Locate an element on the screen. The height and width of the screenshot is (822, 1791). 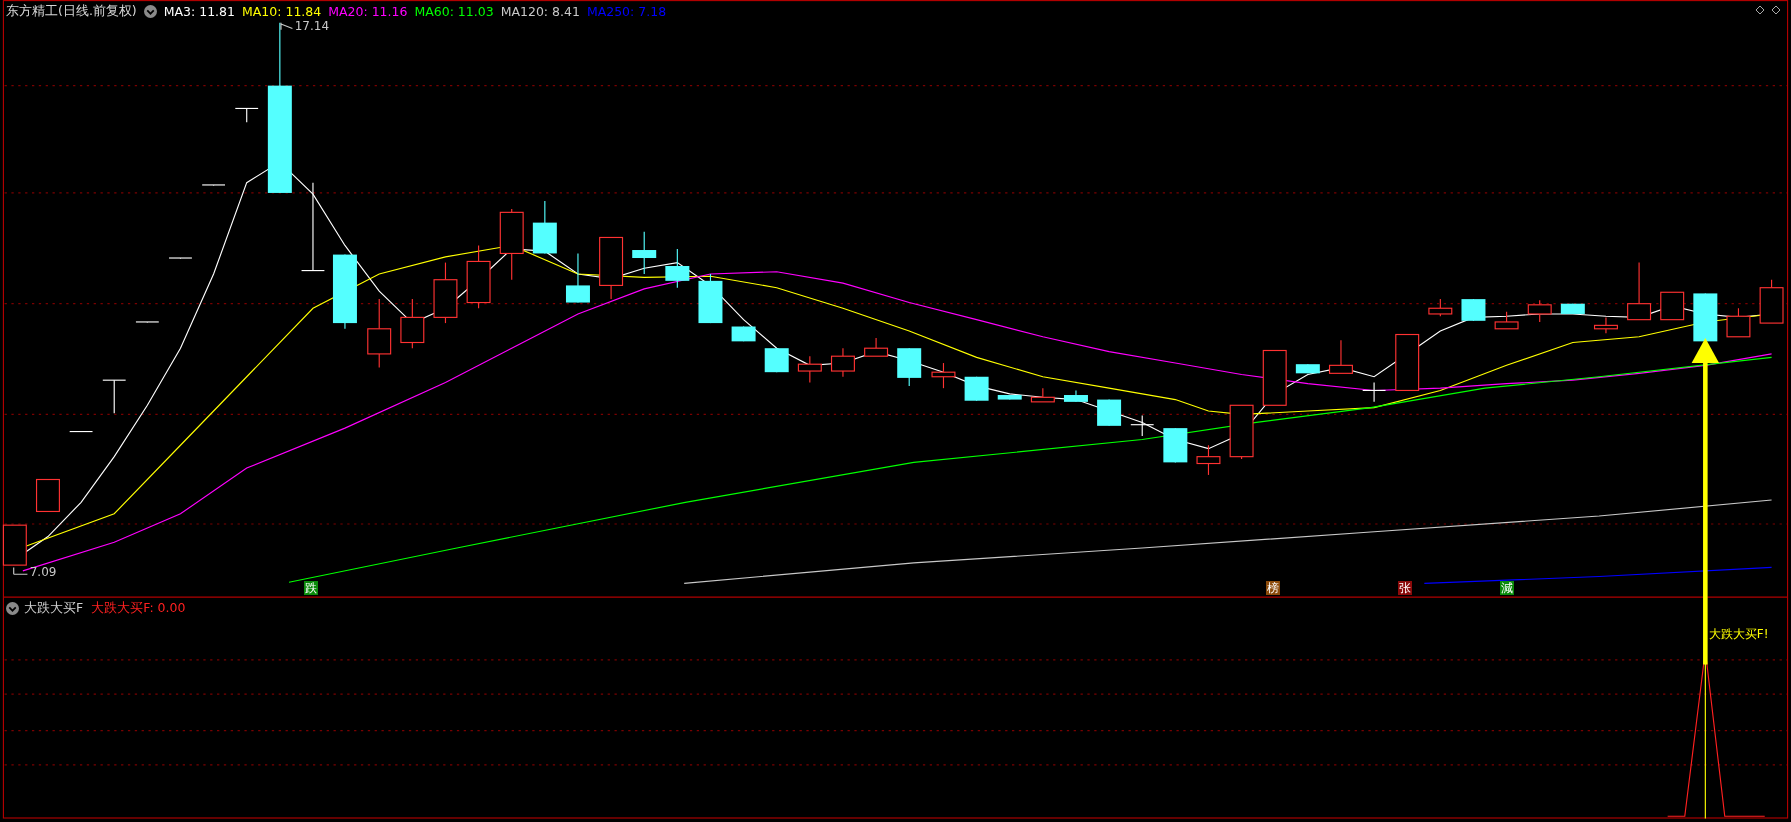
high-price-label: 17.14 is located at coordinates (312, 26).